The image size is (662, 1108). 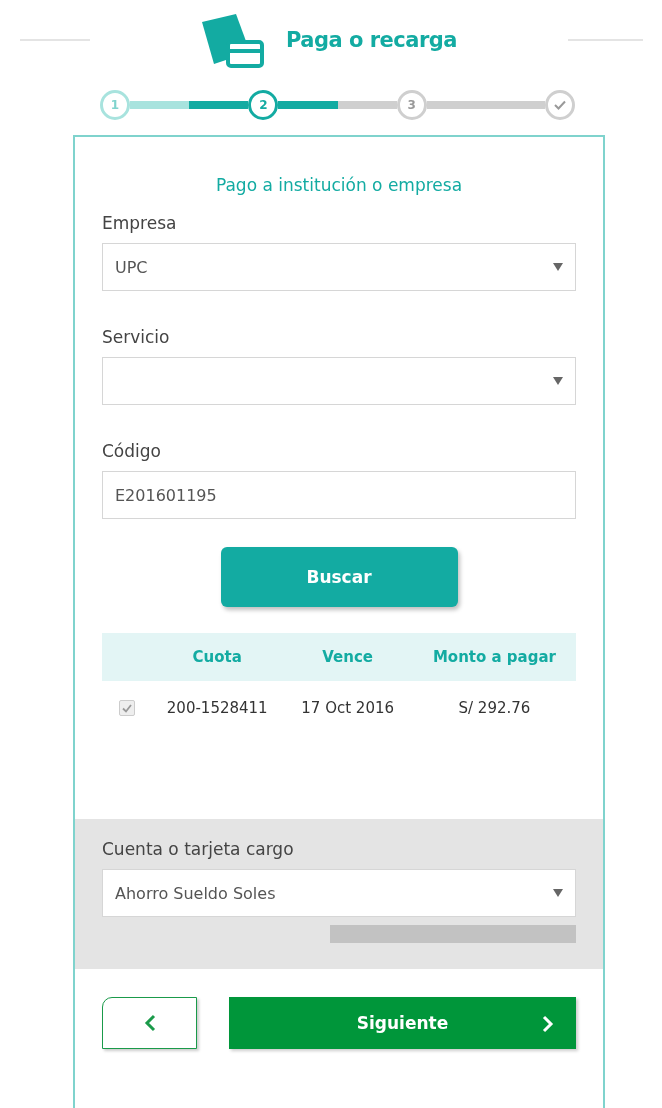 I want to click on form-title: Pago a institución o empresa, so click(x=339, y=185).